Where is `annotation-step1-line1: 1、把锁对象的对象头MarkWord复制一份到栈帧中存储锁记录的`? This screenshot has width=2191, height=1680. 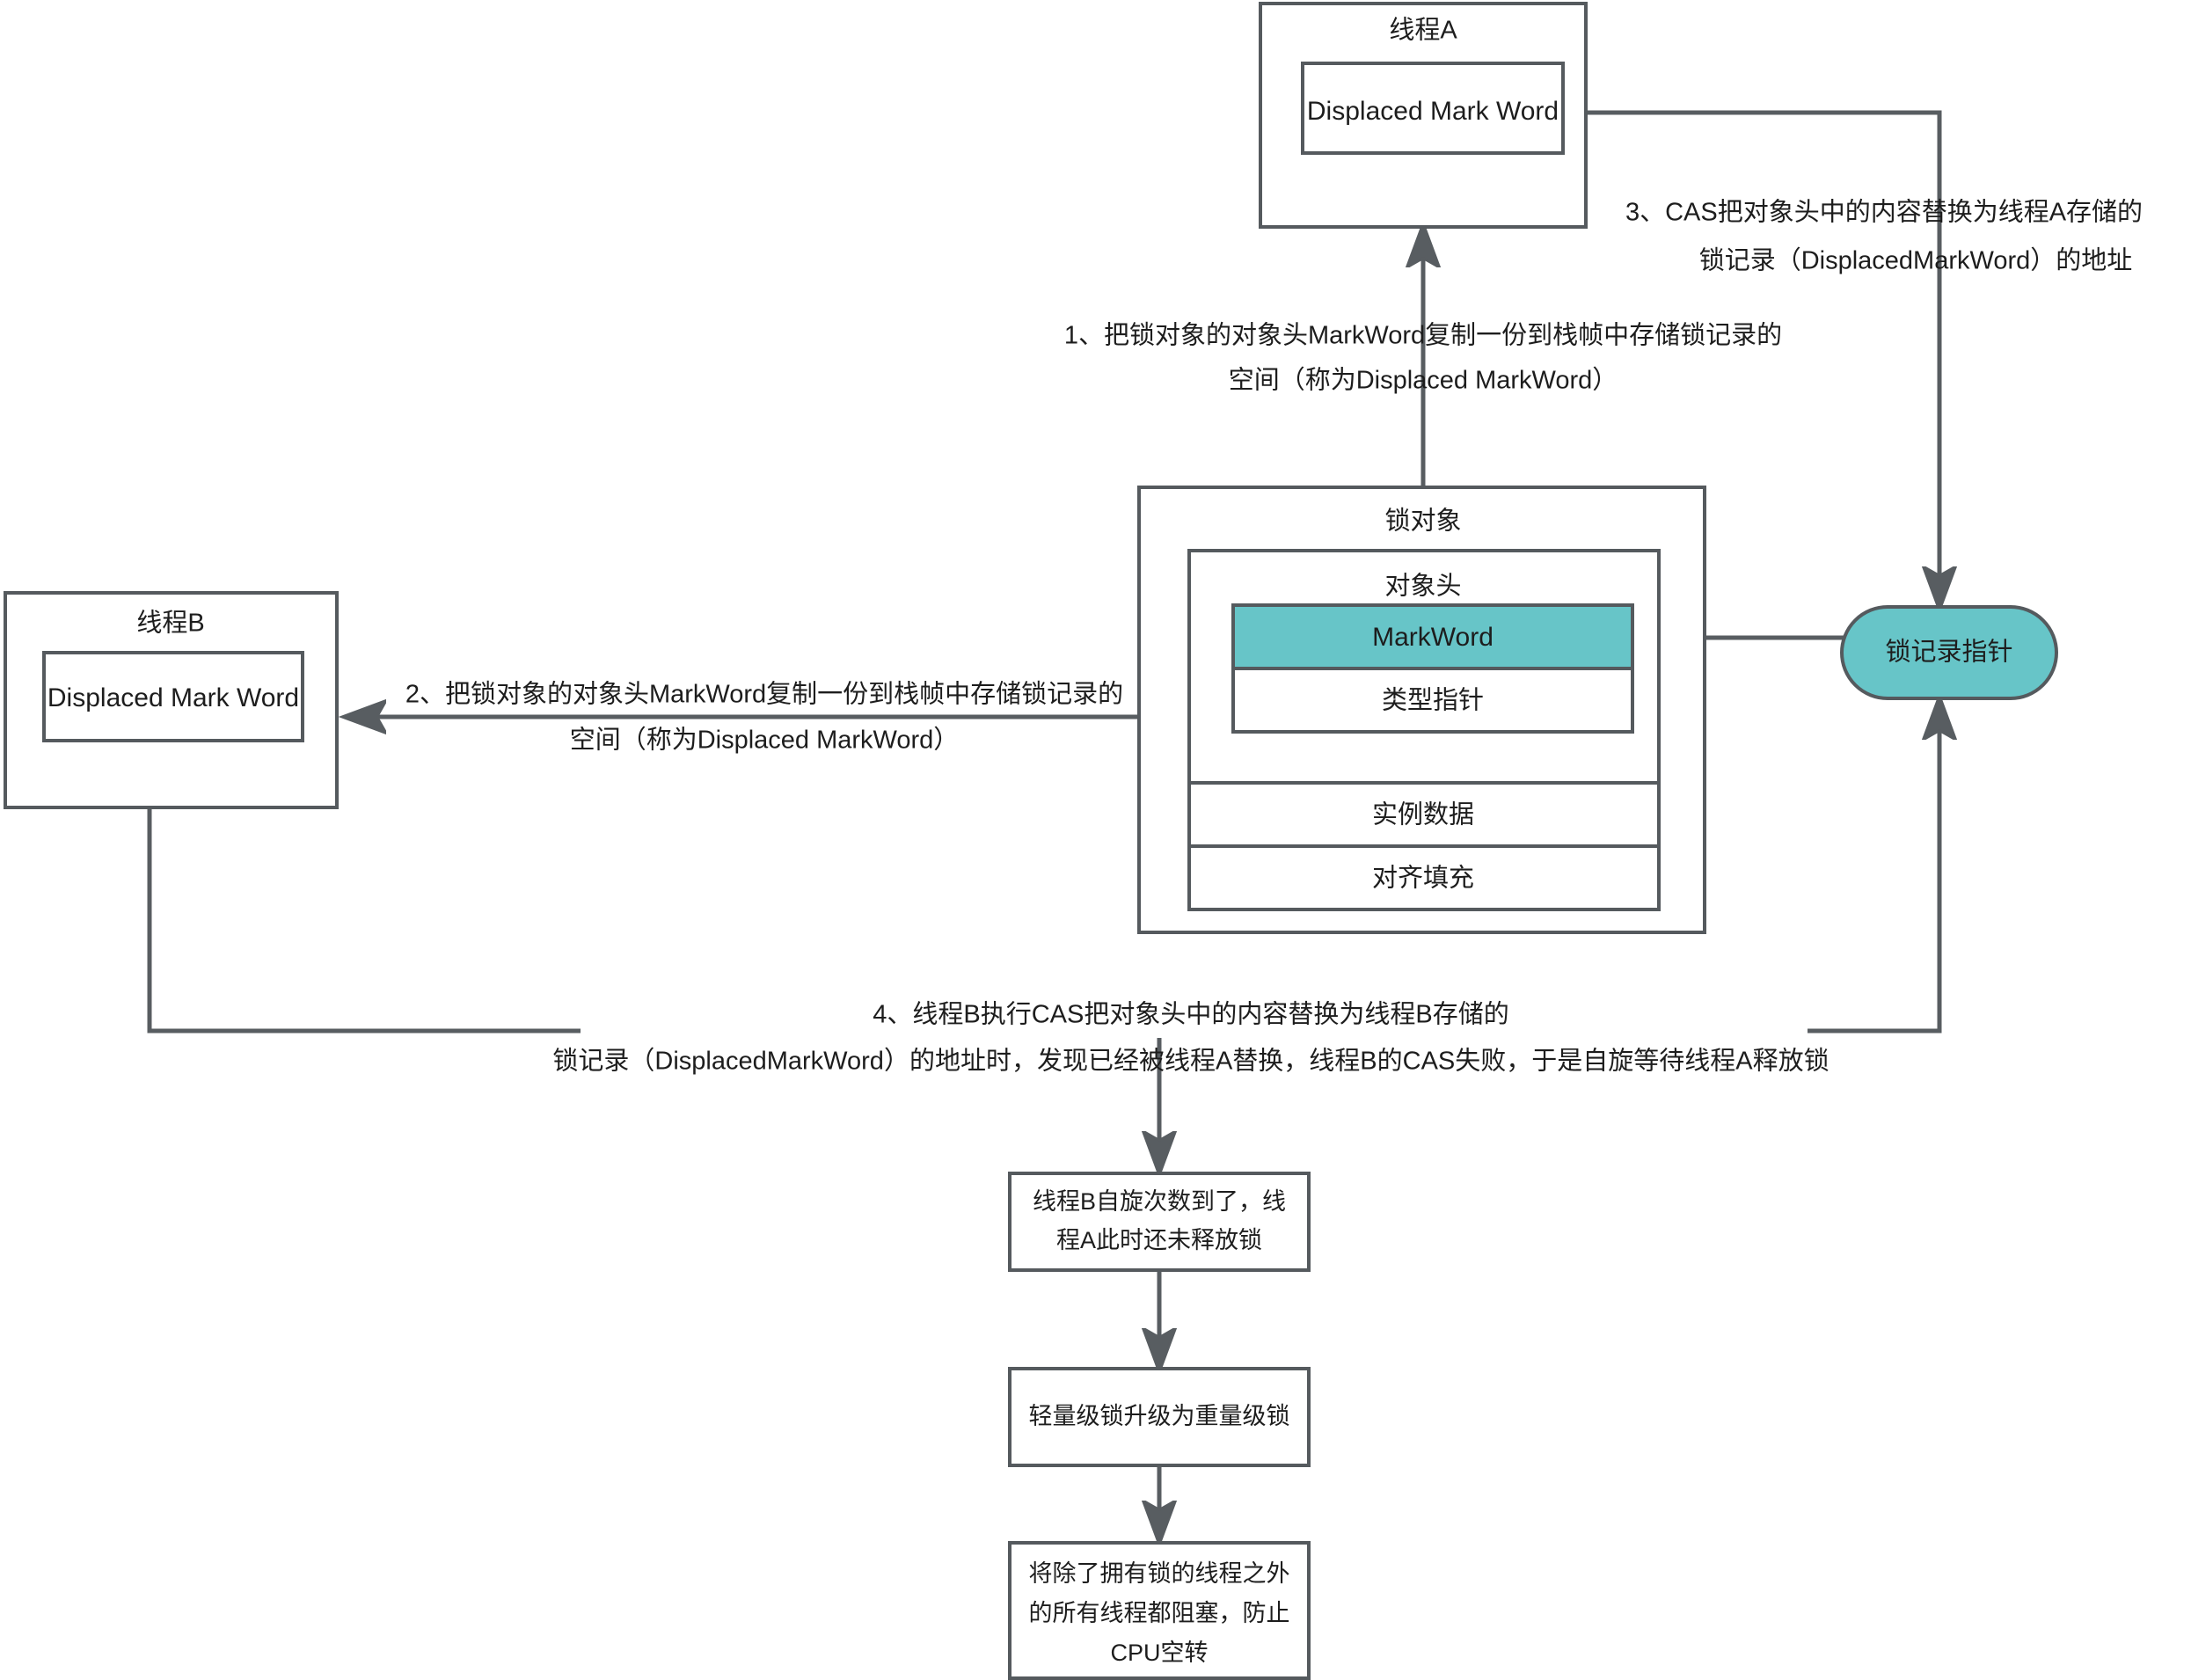
annotation-step1-line1: 1、把锁对象的对象头MarkWord复制一份到栈帧中存储锁记录的 is located at coordinates (1423, 335).